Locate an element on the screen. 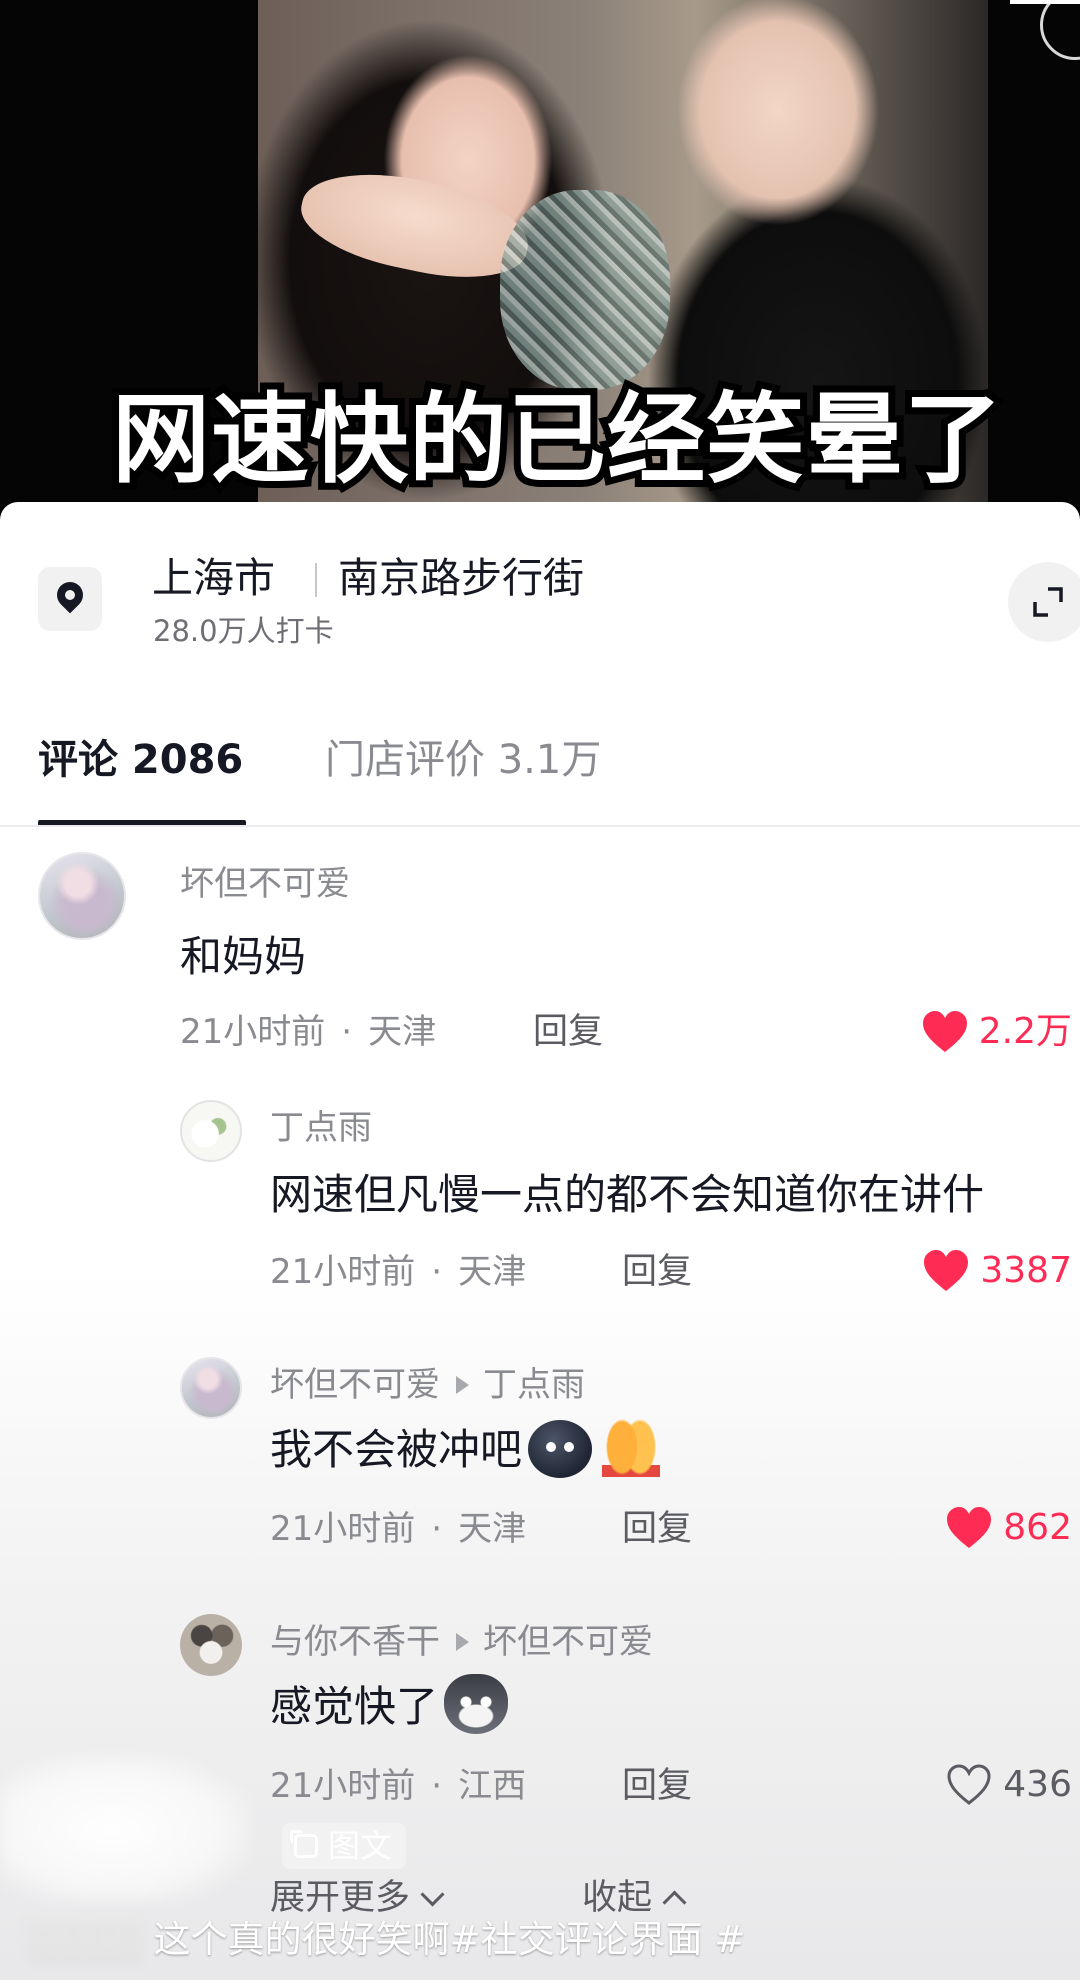 The width and height of the screenshot is (1080, 1980). like-count: 862 is located at coordinates (1037, 1527).